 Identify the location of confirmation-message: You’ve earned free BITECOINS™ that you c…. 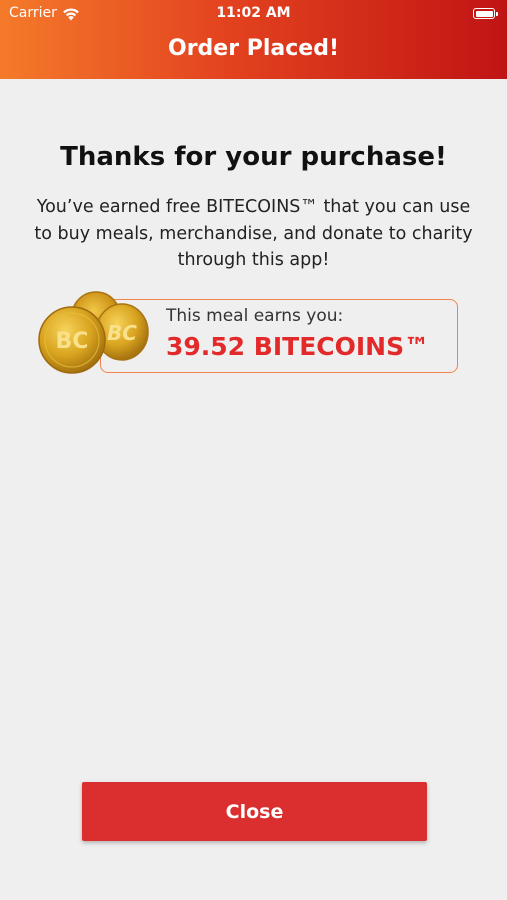
(253, 233).